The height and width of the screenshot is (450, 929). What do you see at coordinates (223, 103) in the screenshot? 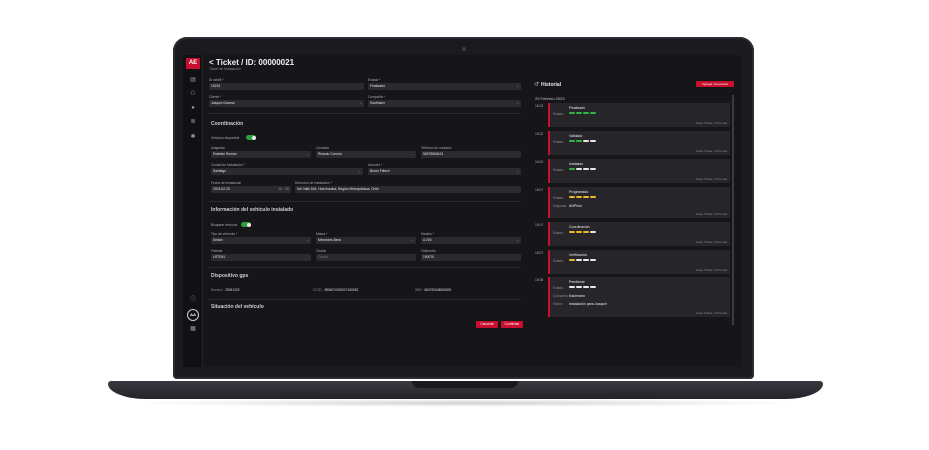
I see `cliente-value: Joaquin Donoso` at bounding box center [223, 103].